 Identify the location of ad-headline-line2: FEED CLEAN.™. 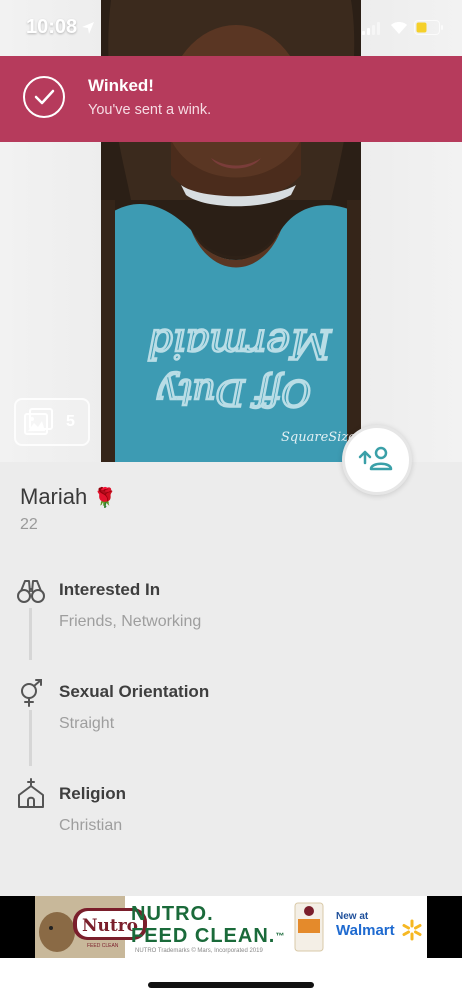
(208, 936).